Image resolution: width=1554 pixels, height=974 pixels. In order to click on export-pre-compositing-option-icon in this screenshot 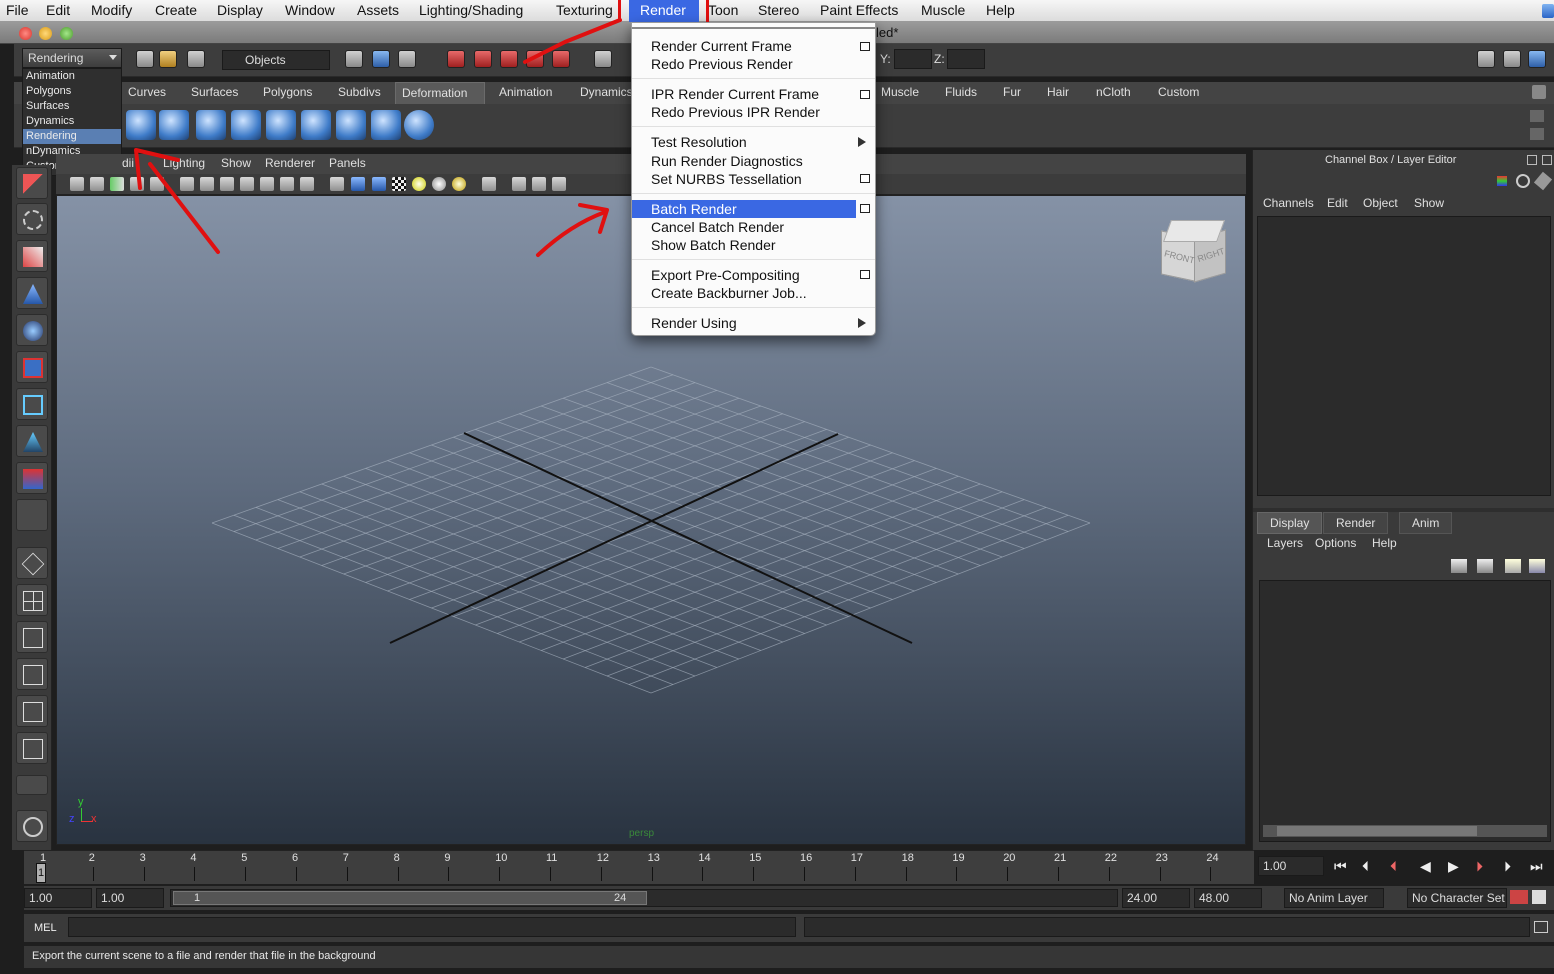, I will do `click(865, 274)`.